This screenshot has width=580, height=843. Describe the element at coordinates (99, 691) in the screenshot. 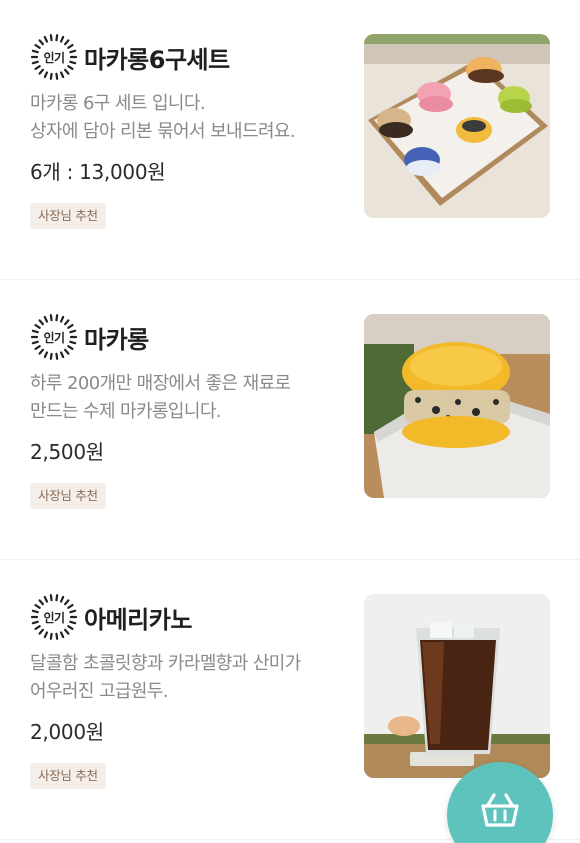

I see `item-description-line: 어우러진 고급원두.` at that location.